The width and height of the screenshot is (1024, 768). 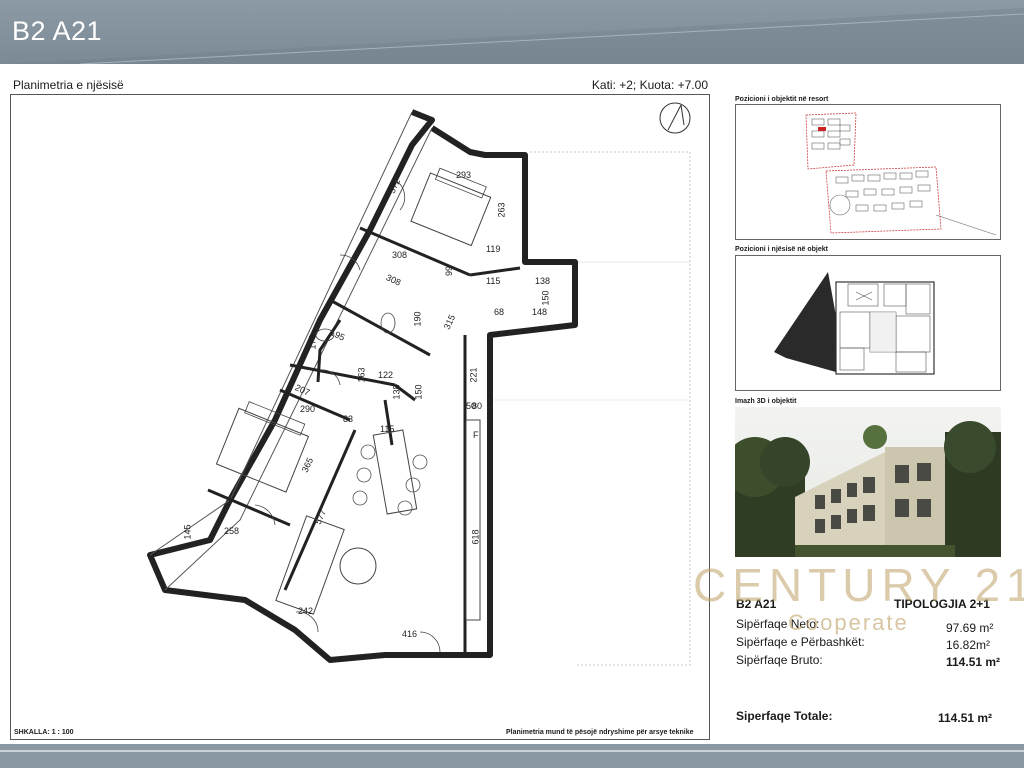 What do you see at coordinates (784, 716) in the screenshot?
I see `total-area-label: Siperfaqe Totale:` at bounding box center [784, 716].